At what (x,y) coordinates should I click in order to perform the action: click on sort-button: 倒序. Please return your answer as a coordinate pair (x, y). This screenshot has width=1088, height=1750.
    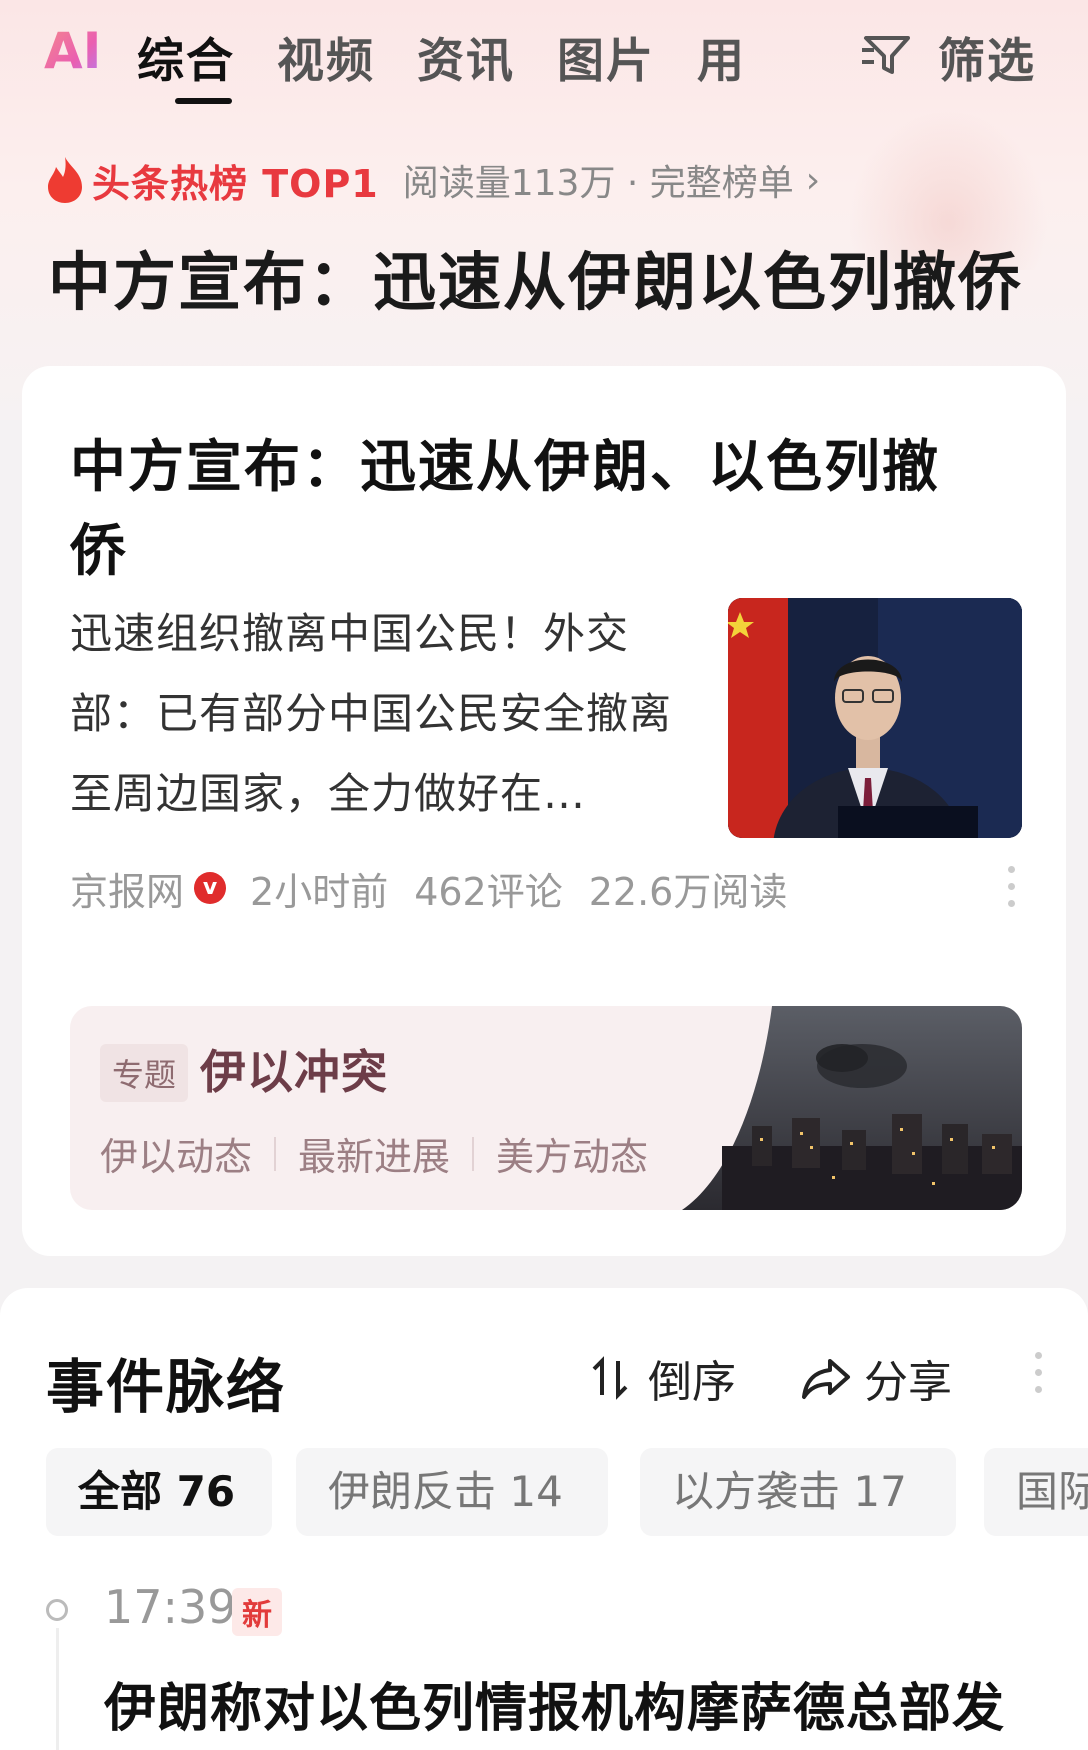
    Looking at the image, I should click on (662, 1378).